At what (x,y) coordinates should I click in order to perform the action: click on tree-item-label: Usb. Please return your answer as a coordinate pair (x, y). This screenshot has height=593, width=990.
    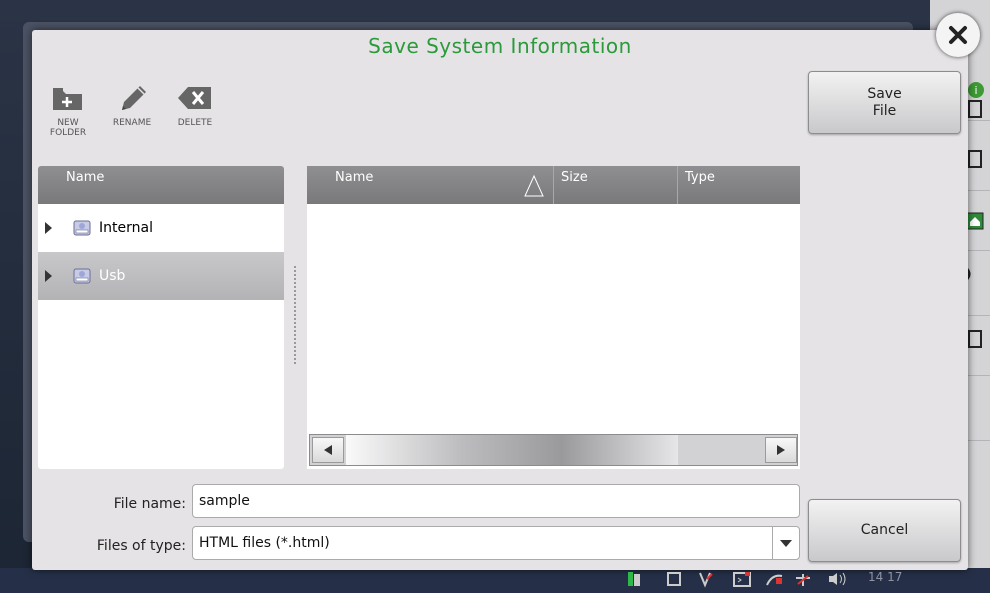
    Looking at the image, I should click on (112, 276).